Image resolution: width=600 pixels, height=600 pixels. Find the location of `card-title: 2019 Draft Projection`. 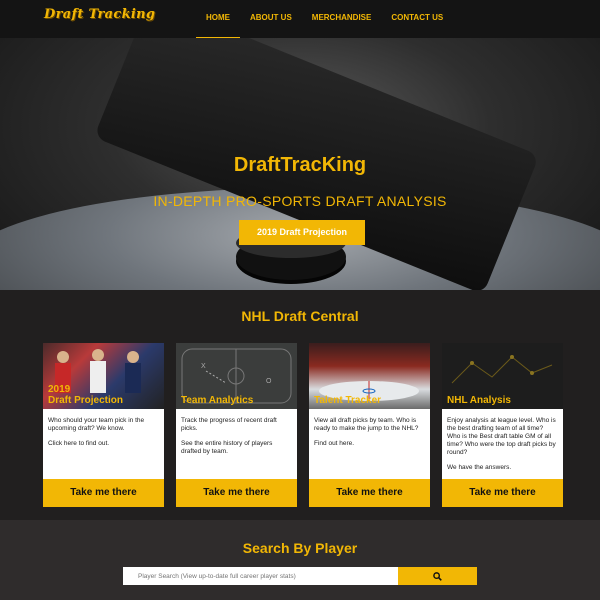

card-title: 2019 Draft Projection is located at coordinates (85, 395).